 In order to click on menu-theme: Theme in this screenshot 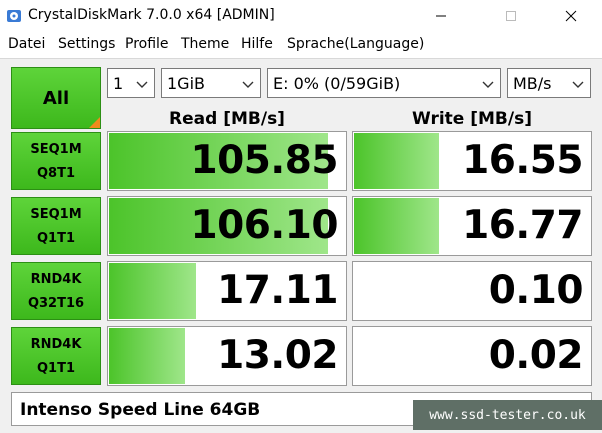, I will do `click(205, 44)`.